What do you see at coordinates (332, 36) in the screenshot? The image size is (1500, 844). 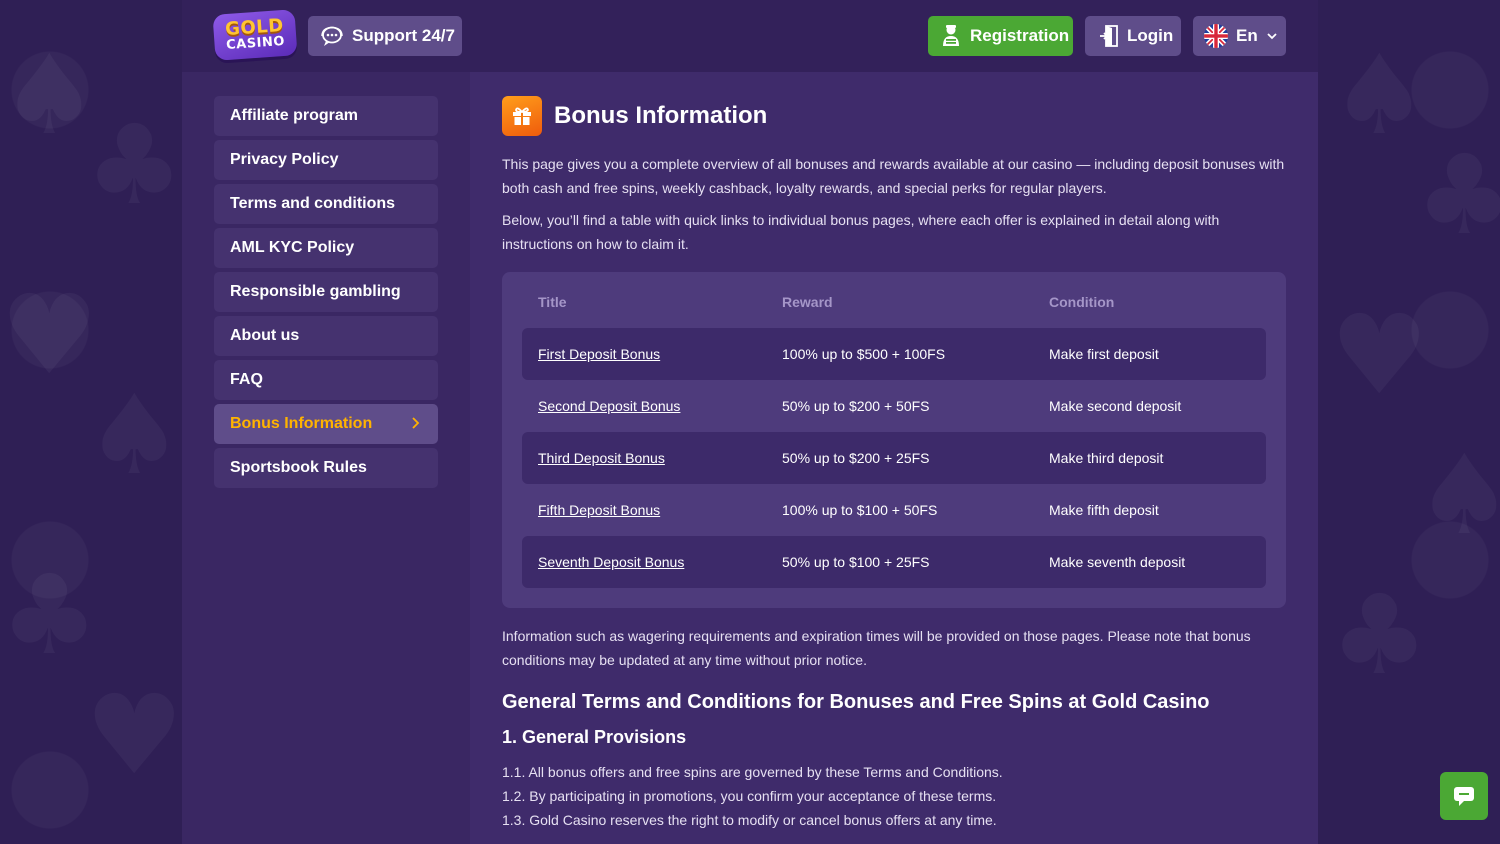 I see `support-chat-icon` at bounding box center [332, 36].